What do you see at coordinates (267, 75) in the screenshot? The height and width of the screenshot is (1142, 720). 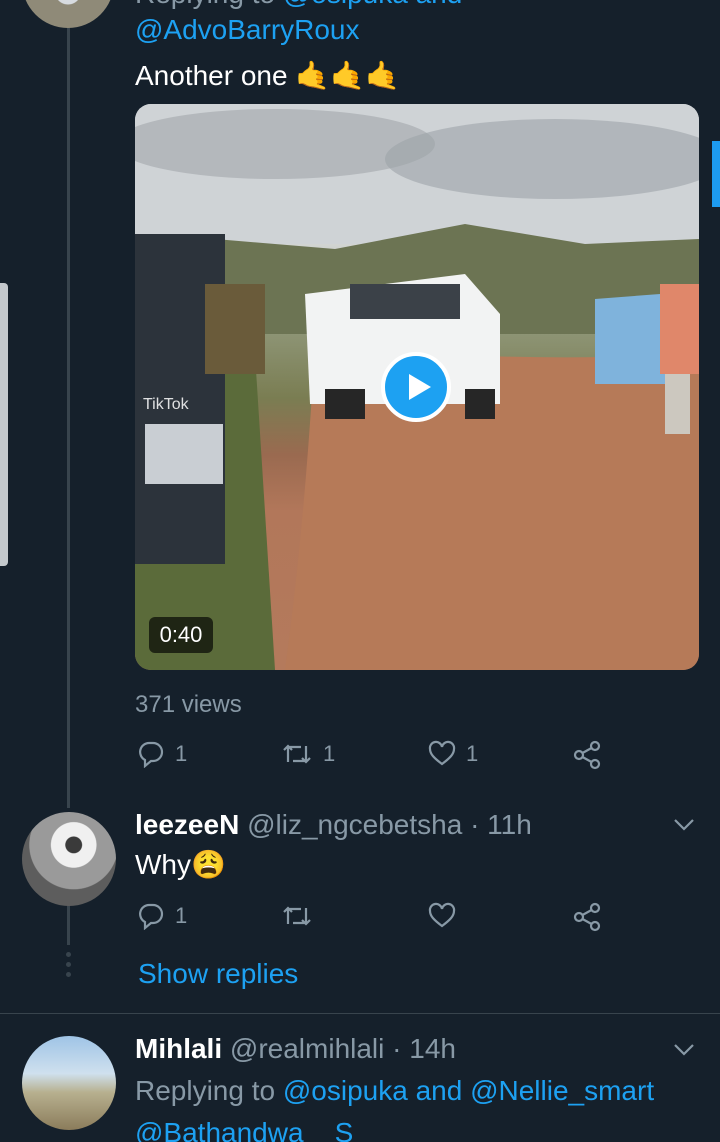 I see `tweet-text: Another one 🤙🤙🤙` at bounding box center [267, 75].